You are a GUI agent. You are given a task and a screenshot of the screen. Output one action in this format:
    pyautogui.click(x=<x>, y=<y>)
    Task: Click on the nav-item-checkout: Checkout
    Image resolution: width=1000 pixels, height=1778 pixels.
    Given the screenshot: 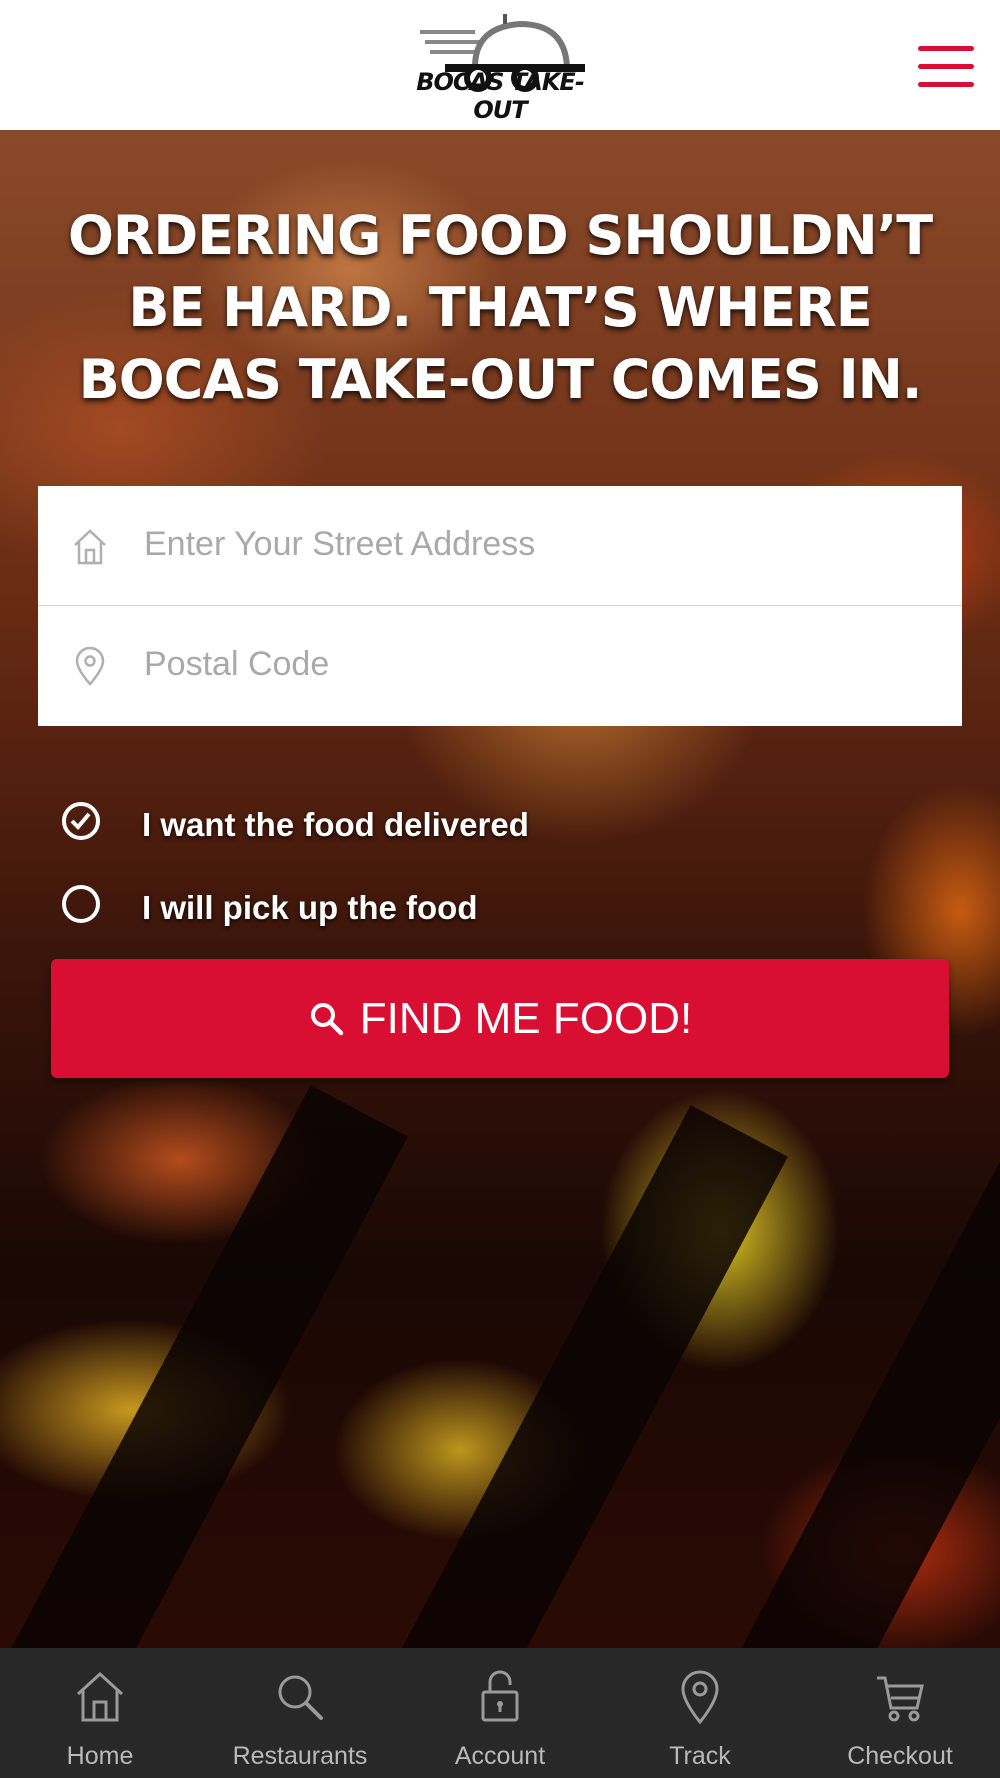 What is the action you would take?
    pyautogui.click(x=900, y=1713)
    